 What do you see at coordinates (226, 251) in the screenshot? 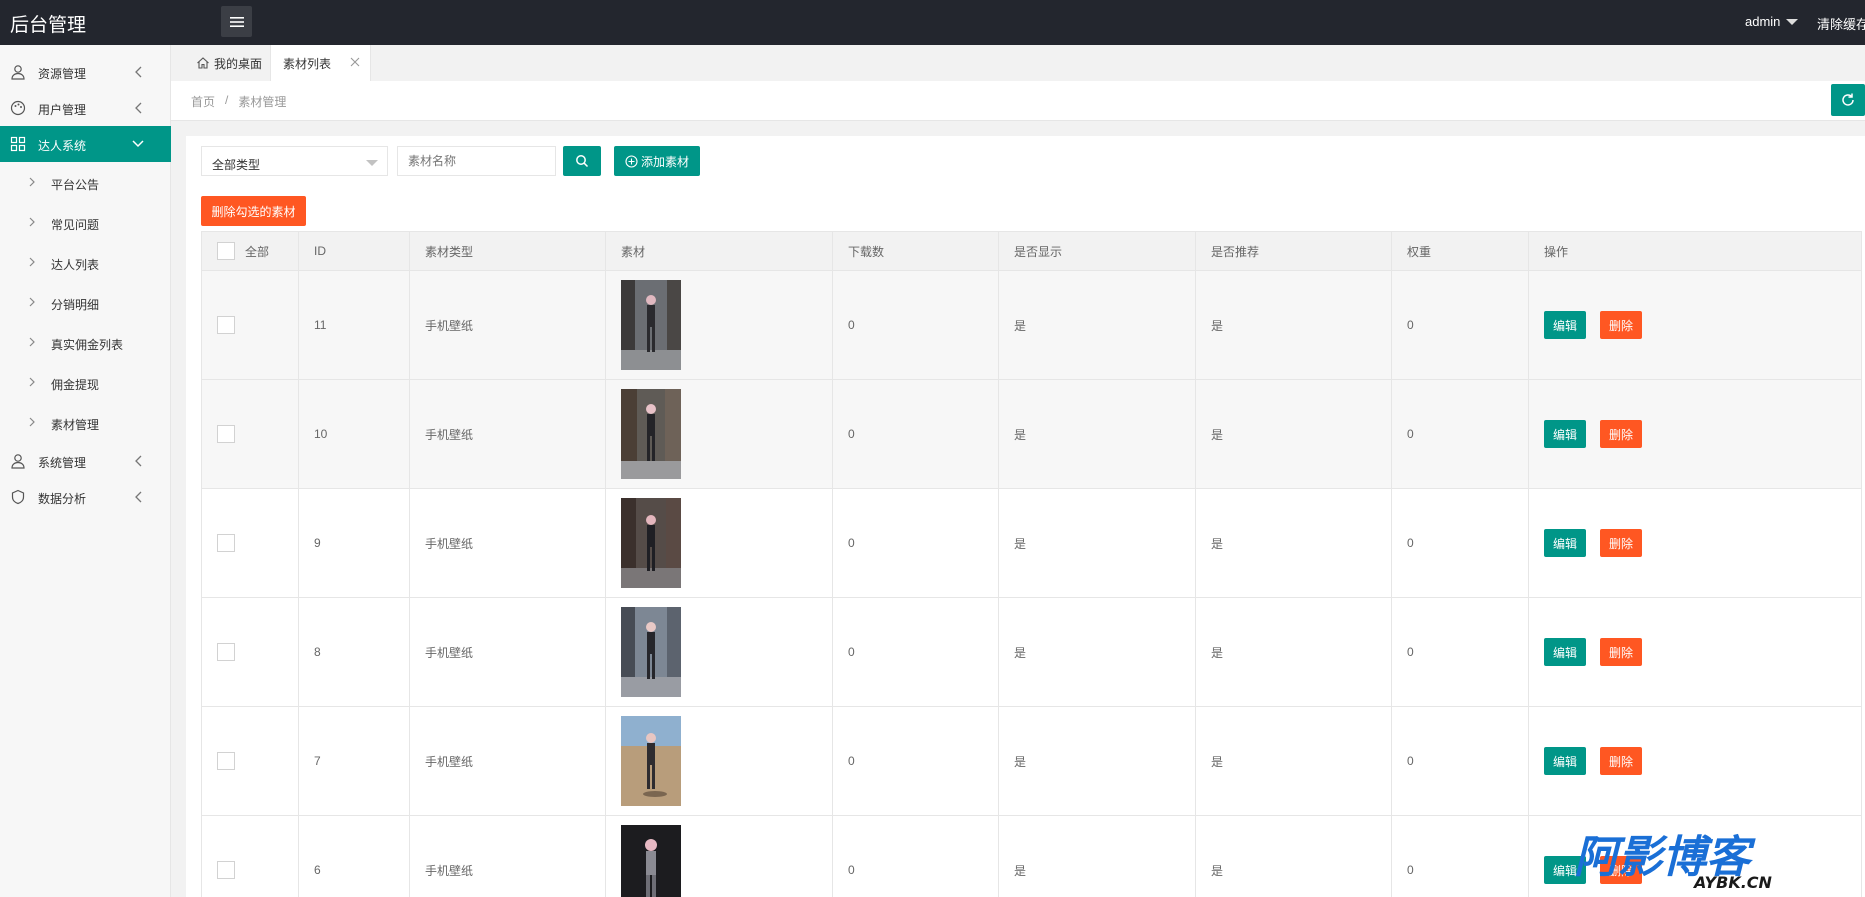
I see `select-all-checkbox` at bounding box center [226, 251].